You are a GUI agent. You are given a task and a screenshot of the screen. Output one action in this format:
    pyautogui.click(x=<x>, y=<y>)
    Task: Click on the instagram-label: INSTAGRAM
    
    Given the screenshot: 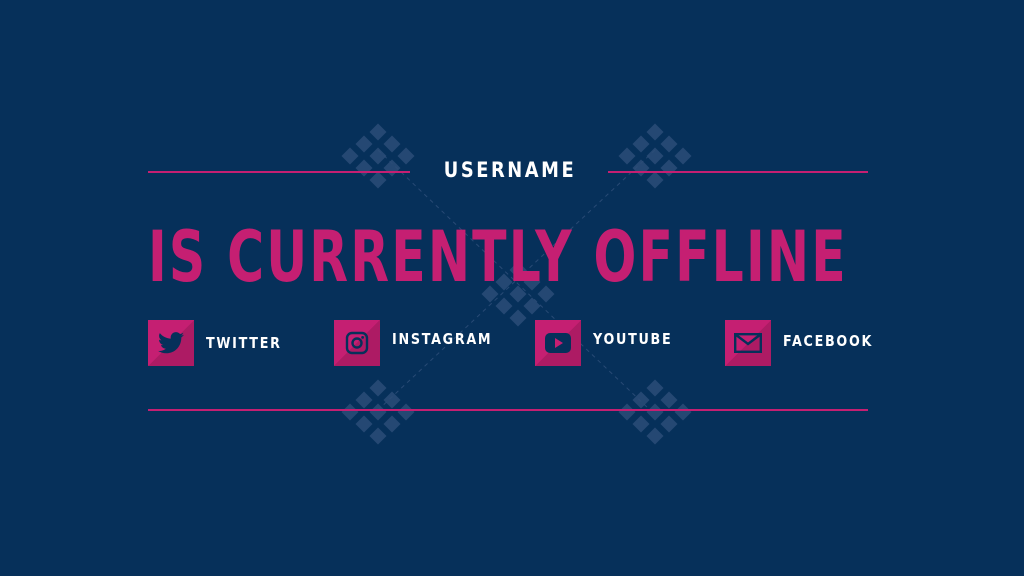 What is the action you would take?
    pyautogui.click(x=442, y=339)
    